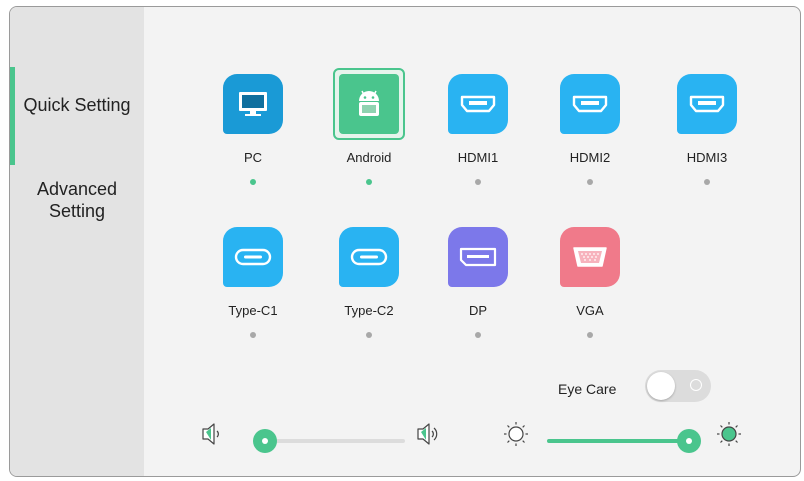 The height and width of the screenshot is (481, 804). I want to click on source-label: Type-C2, so click(369, 310).